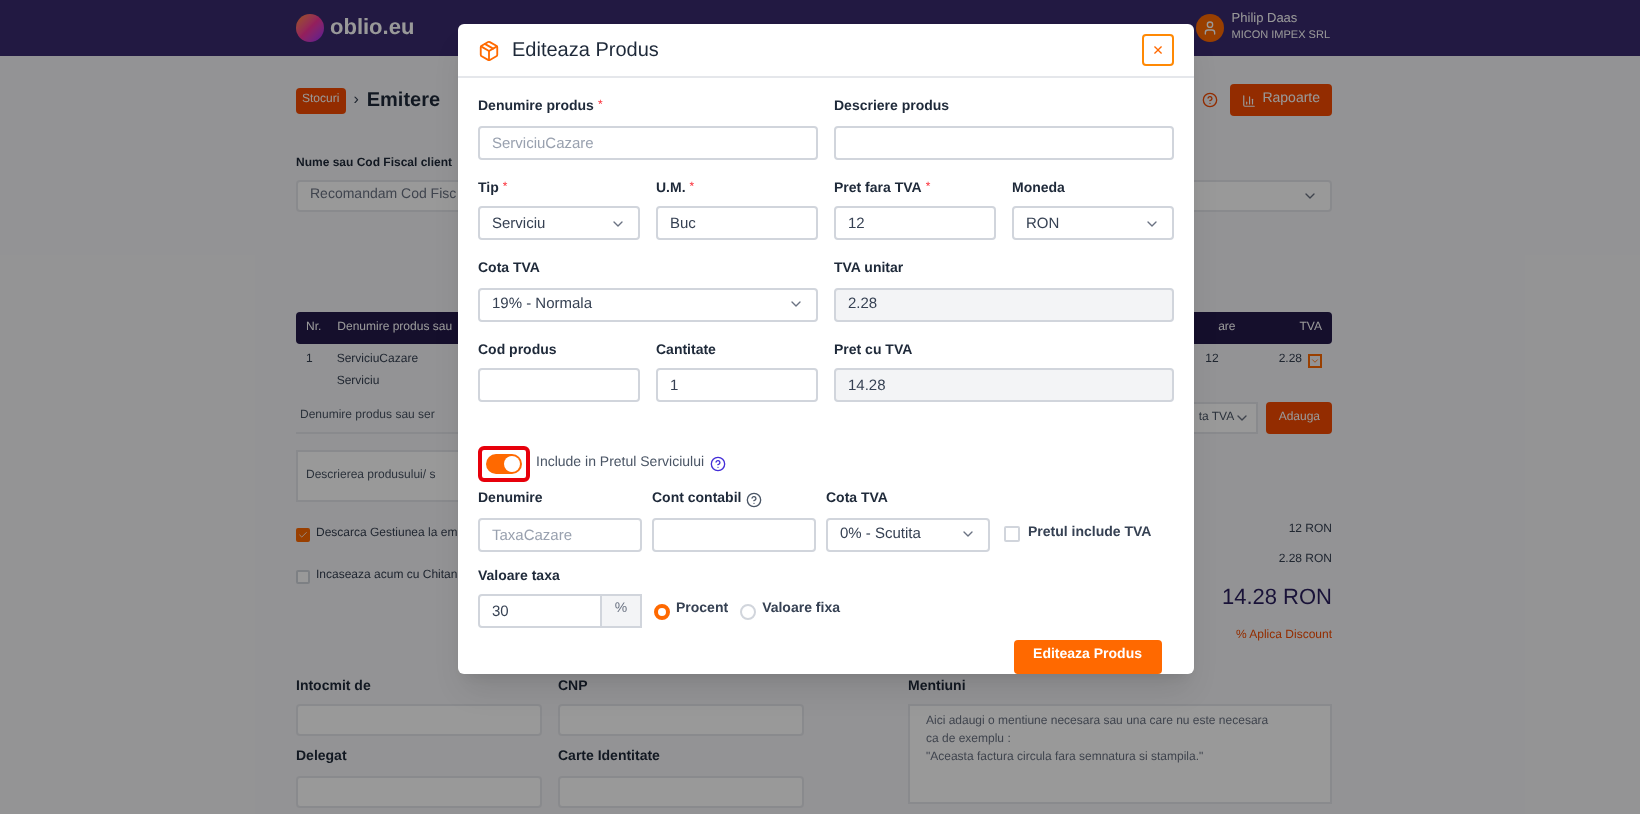 The image size is (1640, 814). I want to click on total-amount: 14.28 RON, so click(1276, 599).